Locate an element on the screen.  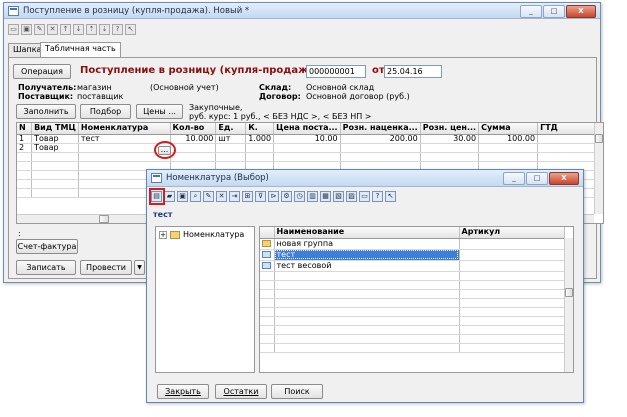
invoice-button: Счет-фактура is located at coordinates (47, 246).